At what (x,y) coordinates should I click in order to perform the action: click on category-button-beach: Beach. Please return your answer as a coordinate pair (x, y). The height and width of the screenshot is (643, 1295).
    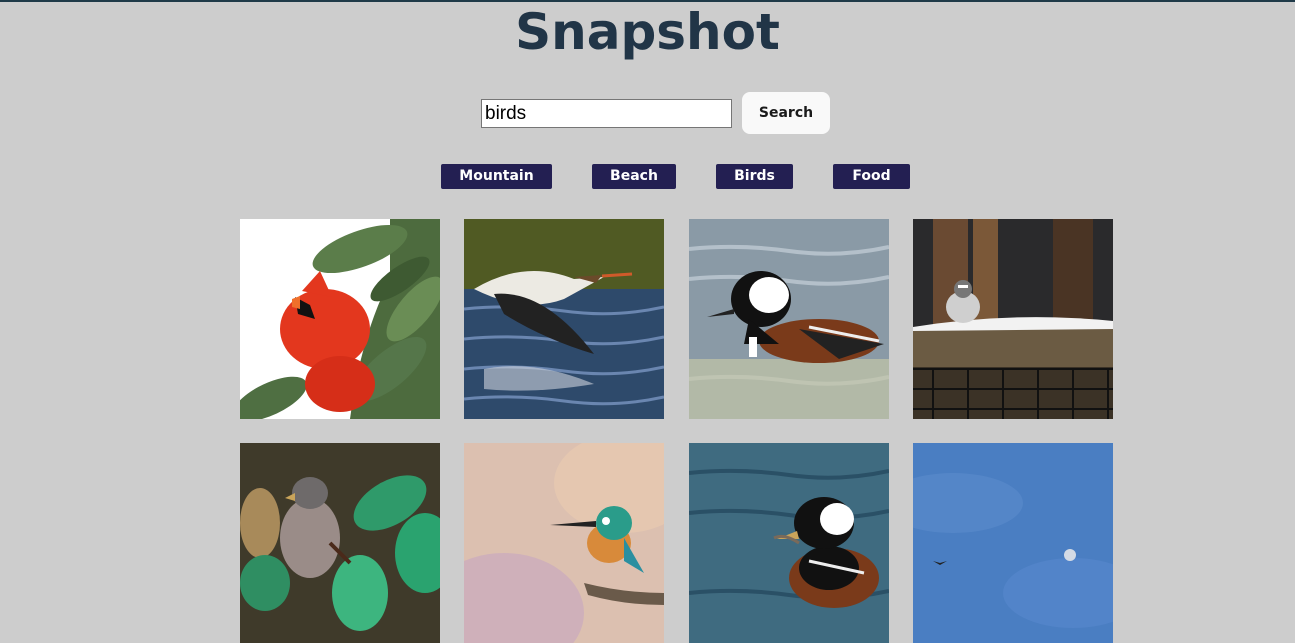
    Looking at the image, I should click on (634, 176).